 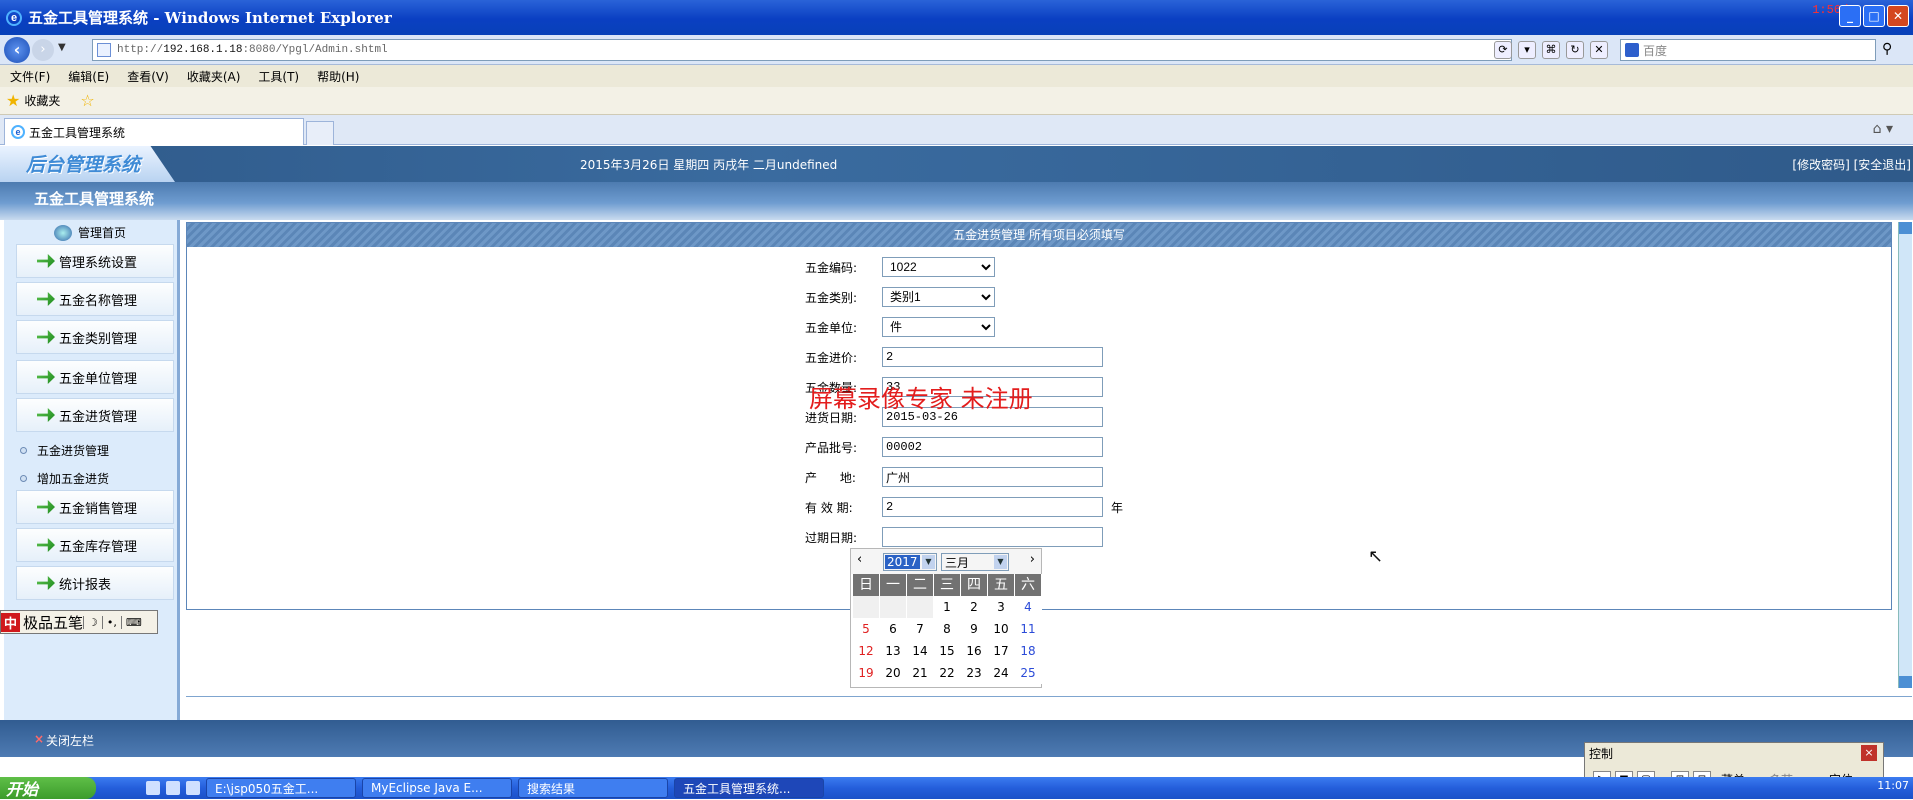 I want to click on next-month-icon: ›, so click(x=1032, y=559).